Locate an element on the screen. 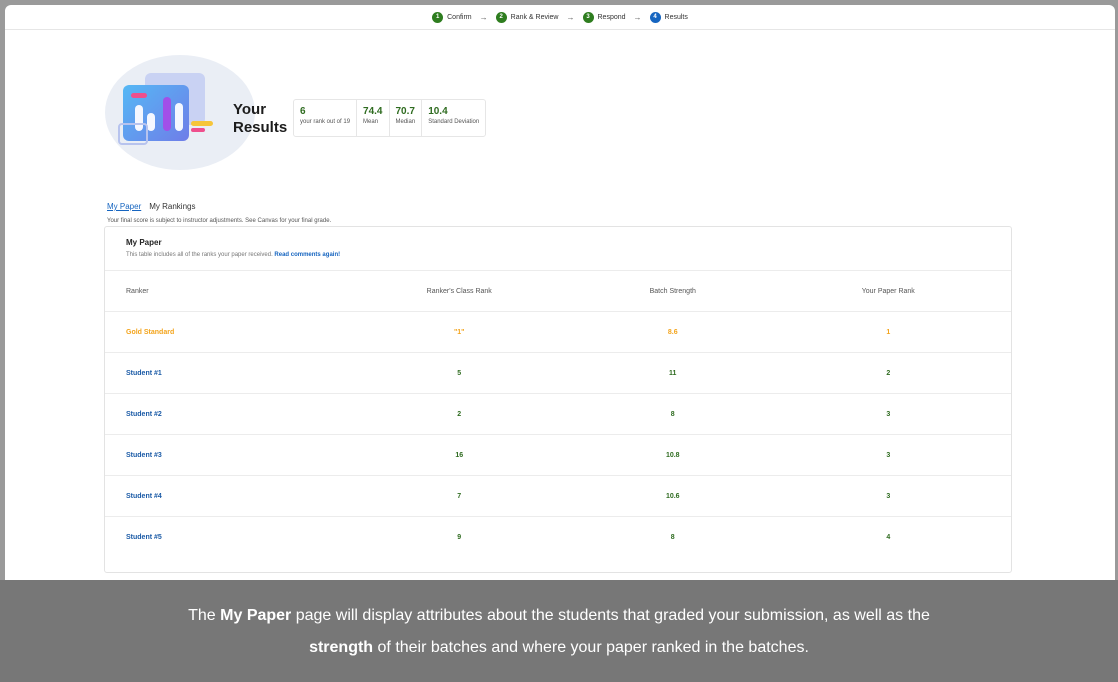 The image size is (1118, 682). step-number: 3 is located at coordinates (588, 17).